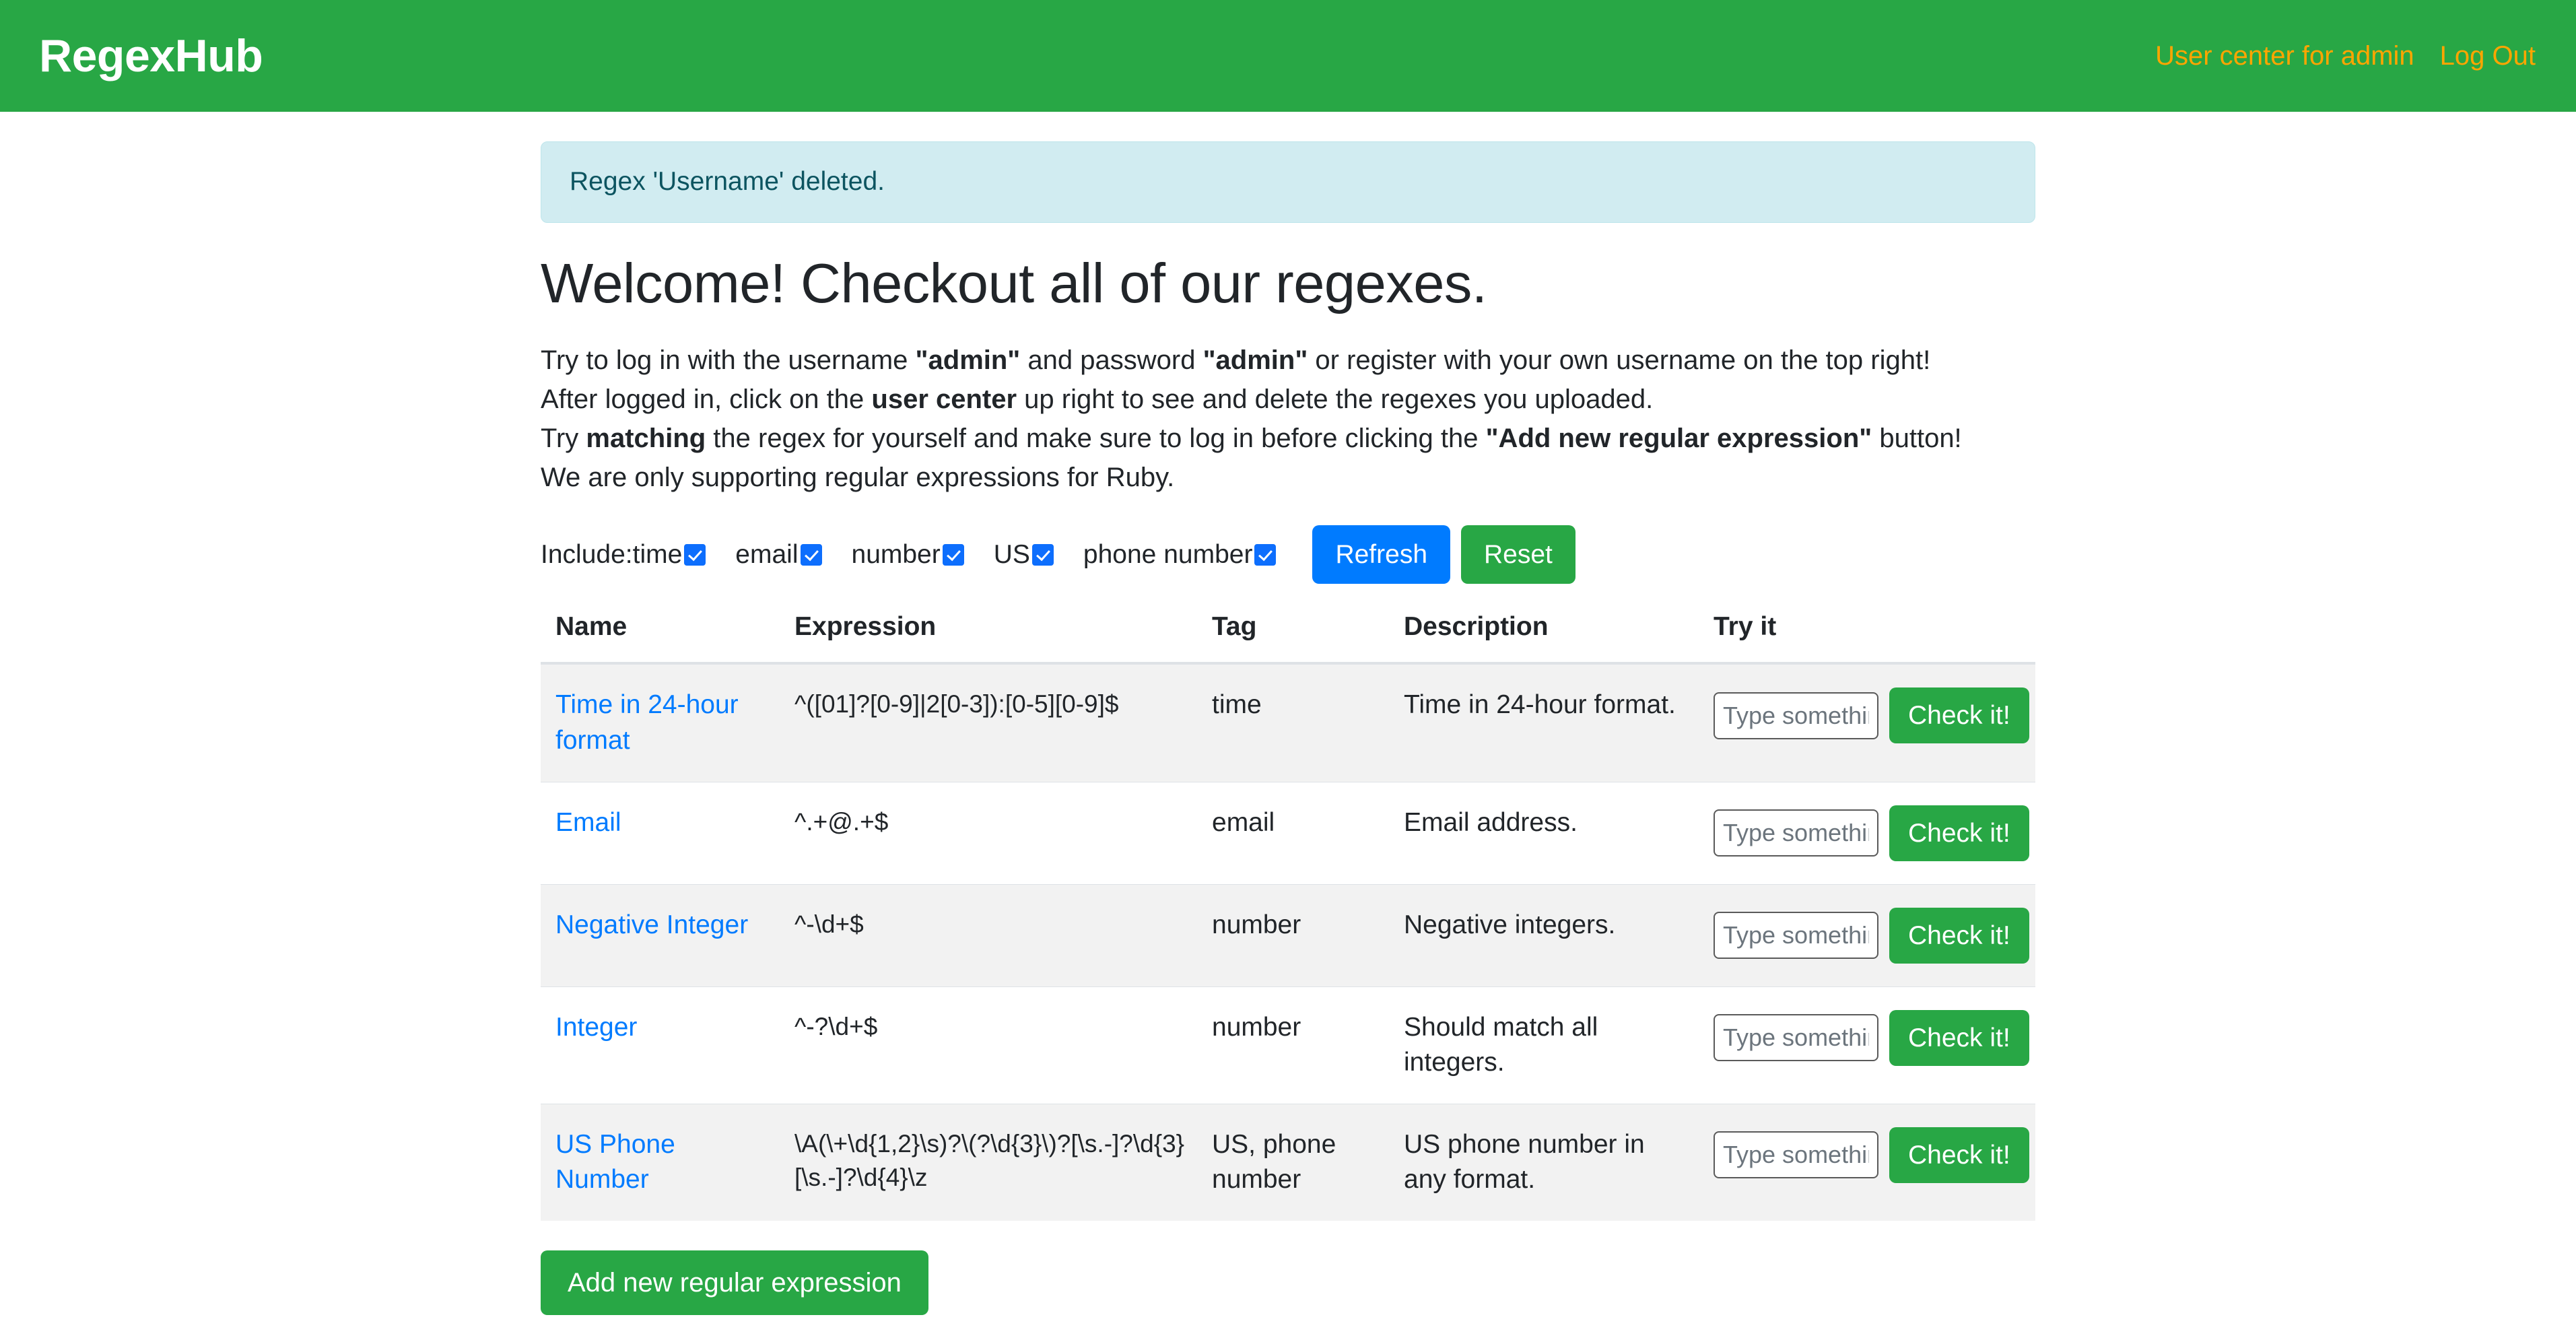  Describe the element at coordinates (1917, 439) in the screenshot. I see `intro-text: button!` at that location.